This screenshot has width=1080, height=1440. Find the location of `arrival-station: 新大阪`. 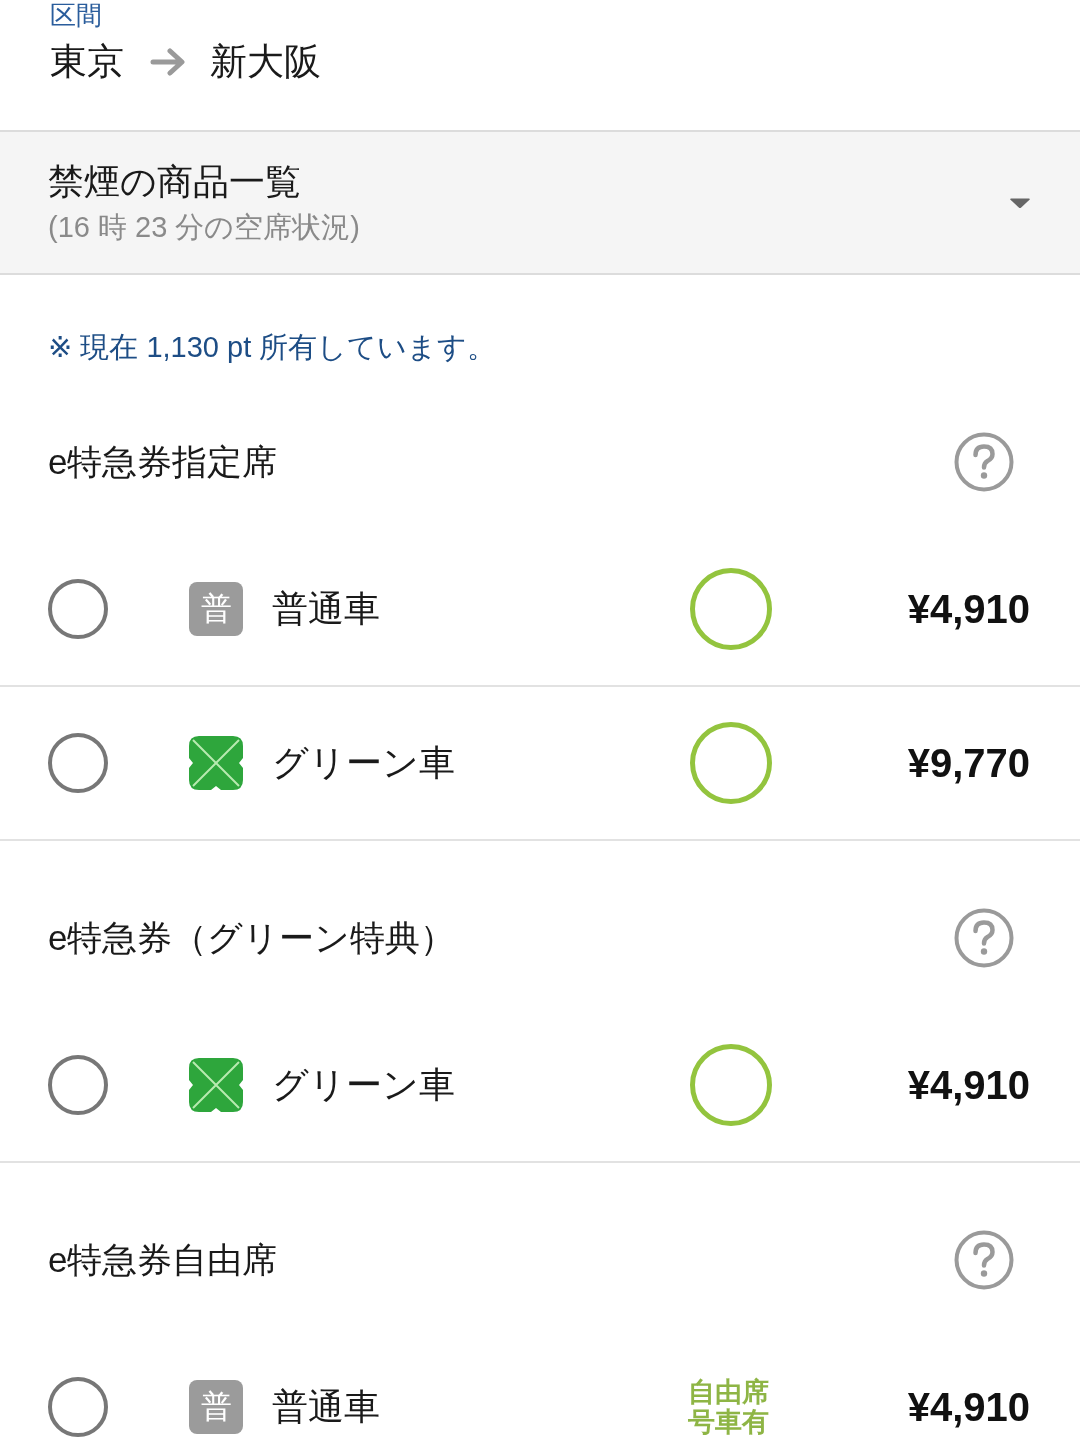

arrival-station: 新大阪 is located at coordinates (265, 62).